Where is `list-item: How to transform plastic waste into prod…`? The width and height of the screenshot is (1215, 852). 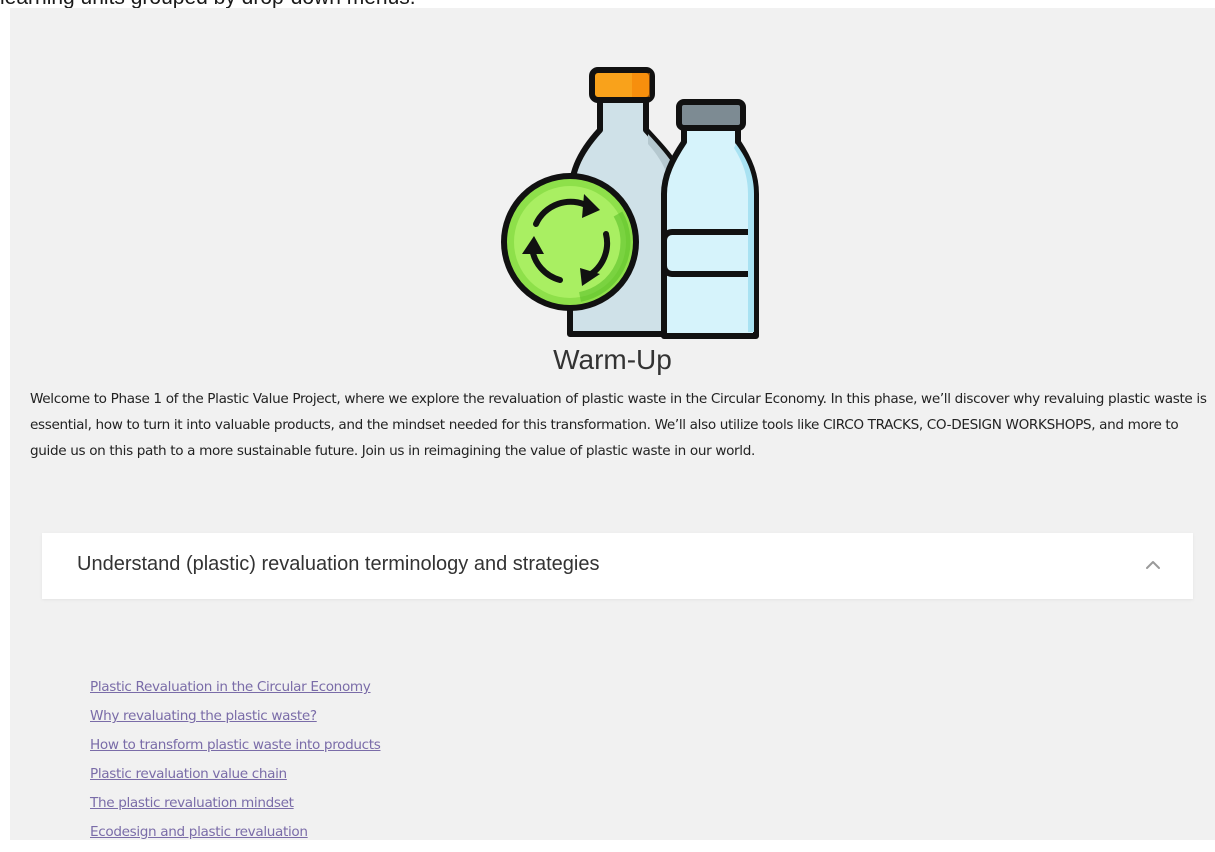 list-item: How to transform plastic waste into prod… is located at coordinates (235, 750).